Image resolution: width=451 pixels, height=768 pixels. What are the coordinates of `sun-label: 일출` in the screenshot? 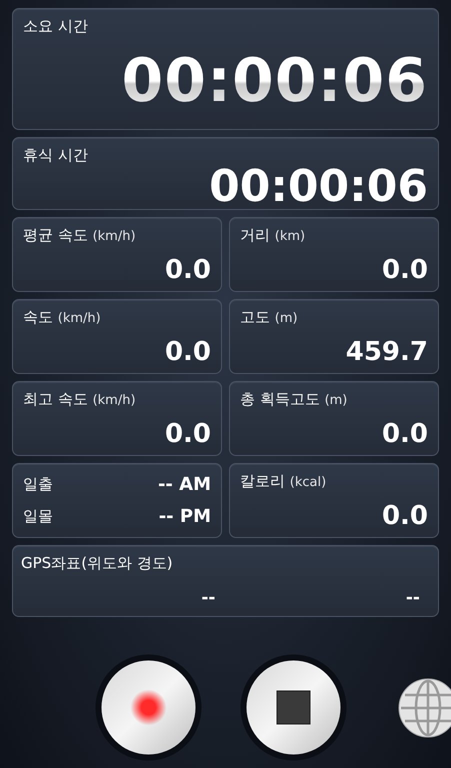 It's located at (38, 484).